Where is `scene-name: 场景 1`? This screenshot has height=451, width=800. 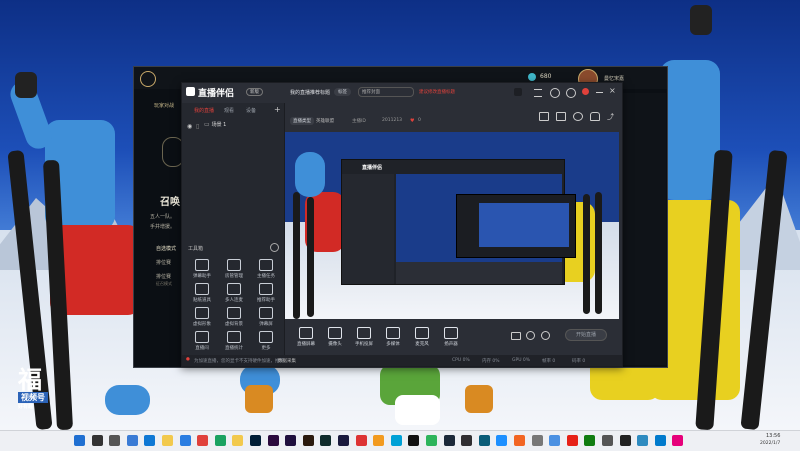
scene-name: 场景 1 is located at coordinates (219, 125).